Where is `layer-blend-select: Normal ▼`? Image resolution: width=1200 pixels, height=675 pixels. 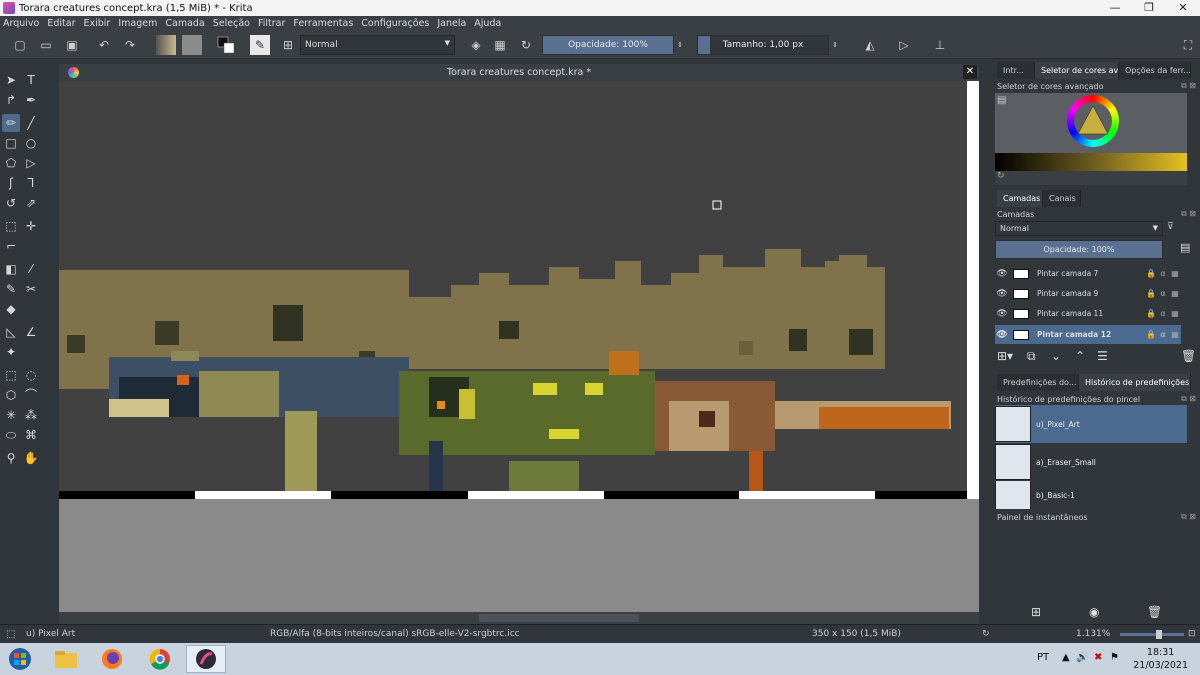 layer-blend-select: Normal ▼ is located at coordinates (1079, 228).